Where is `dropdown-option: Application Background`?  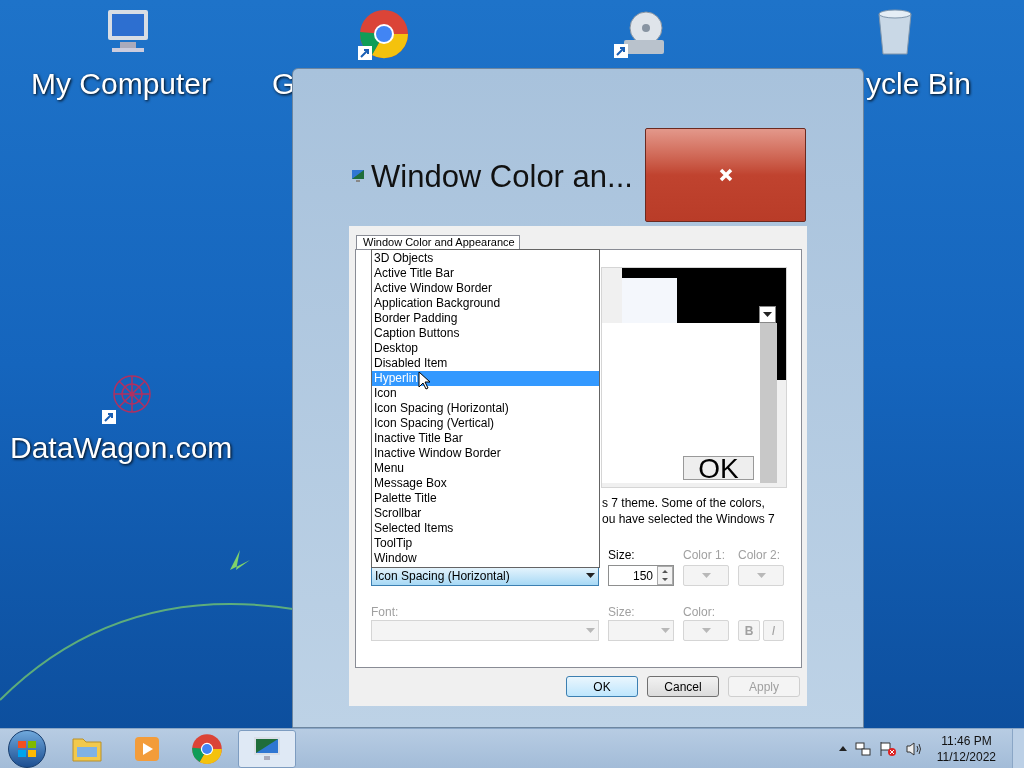 dropdown-option: Application Background is located at coordinates (485, 303).